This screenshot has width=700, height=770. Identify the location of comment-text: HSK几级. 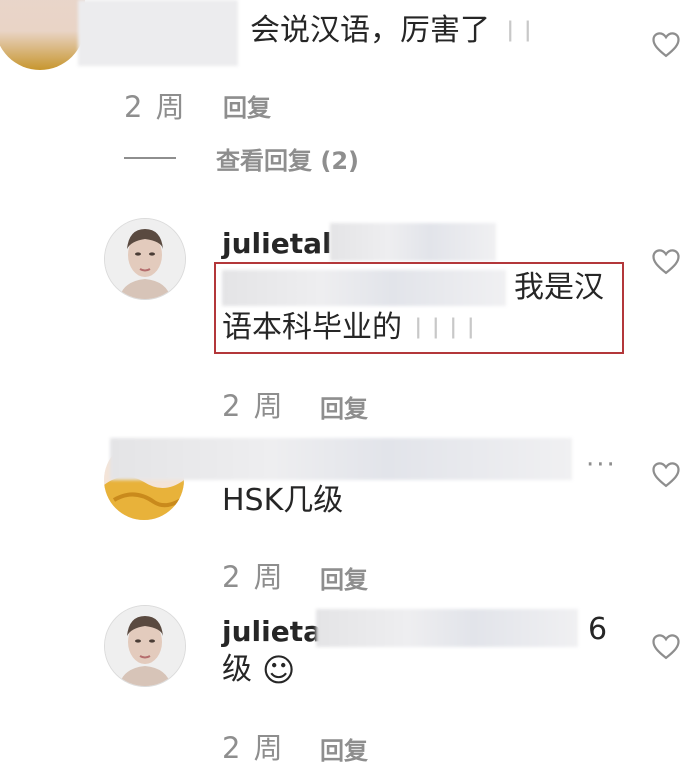
(283, 500).